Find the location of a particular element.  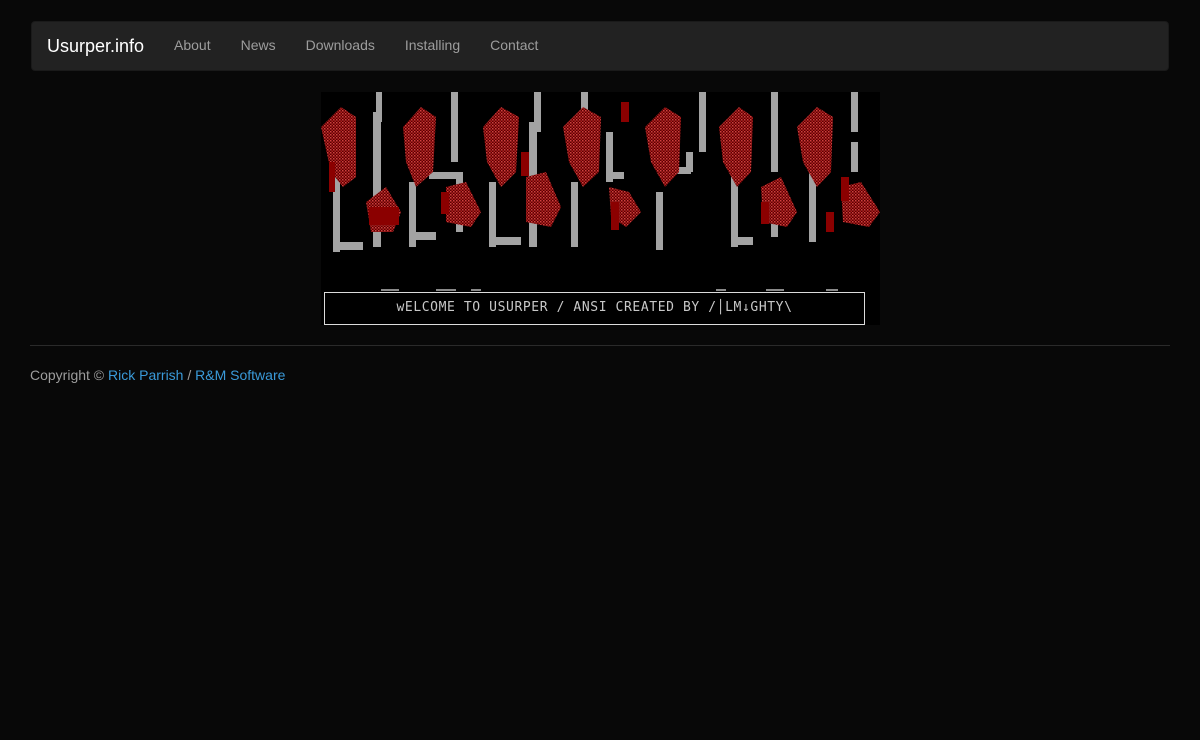

footer-divider is located at coordinates (600, 345).